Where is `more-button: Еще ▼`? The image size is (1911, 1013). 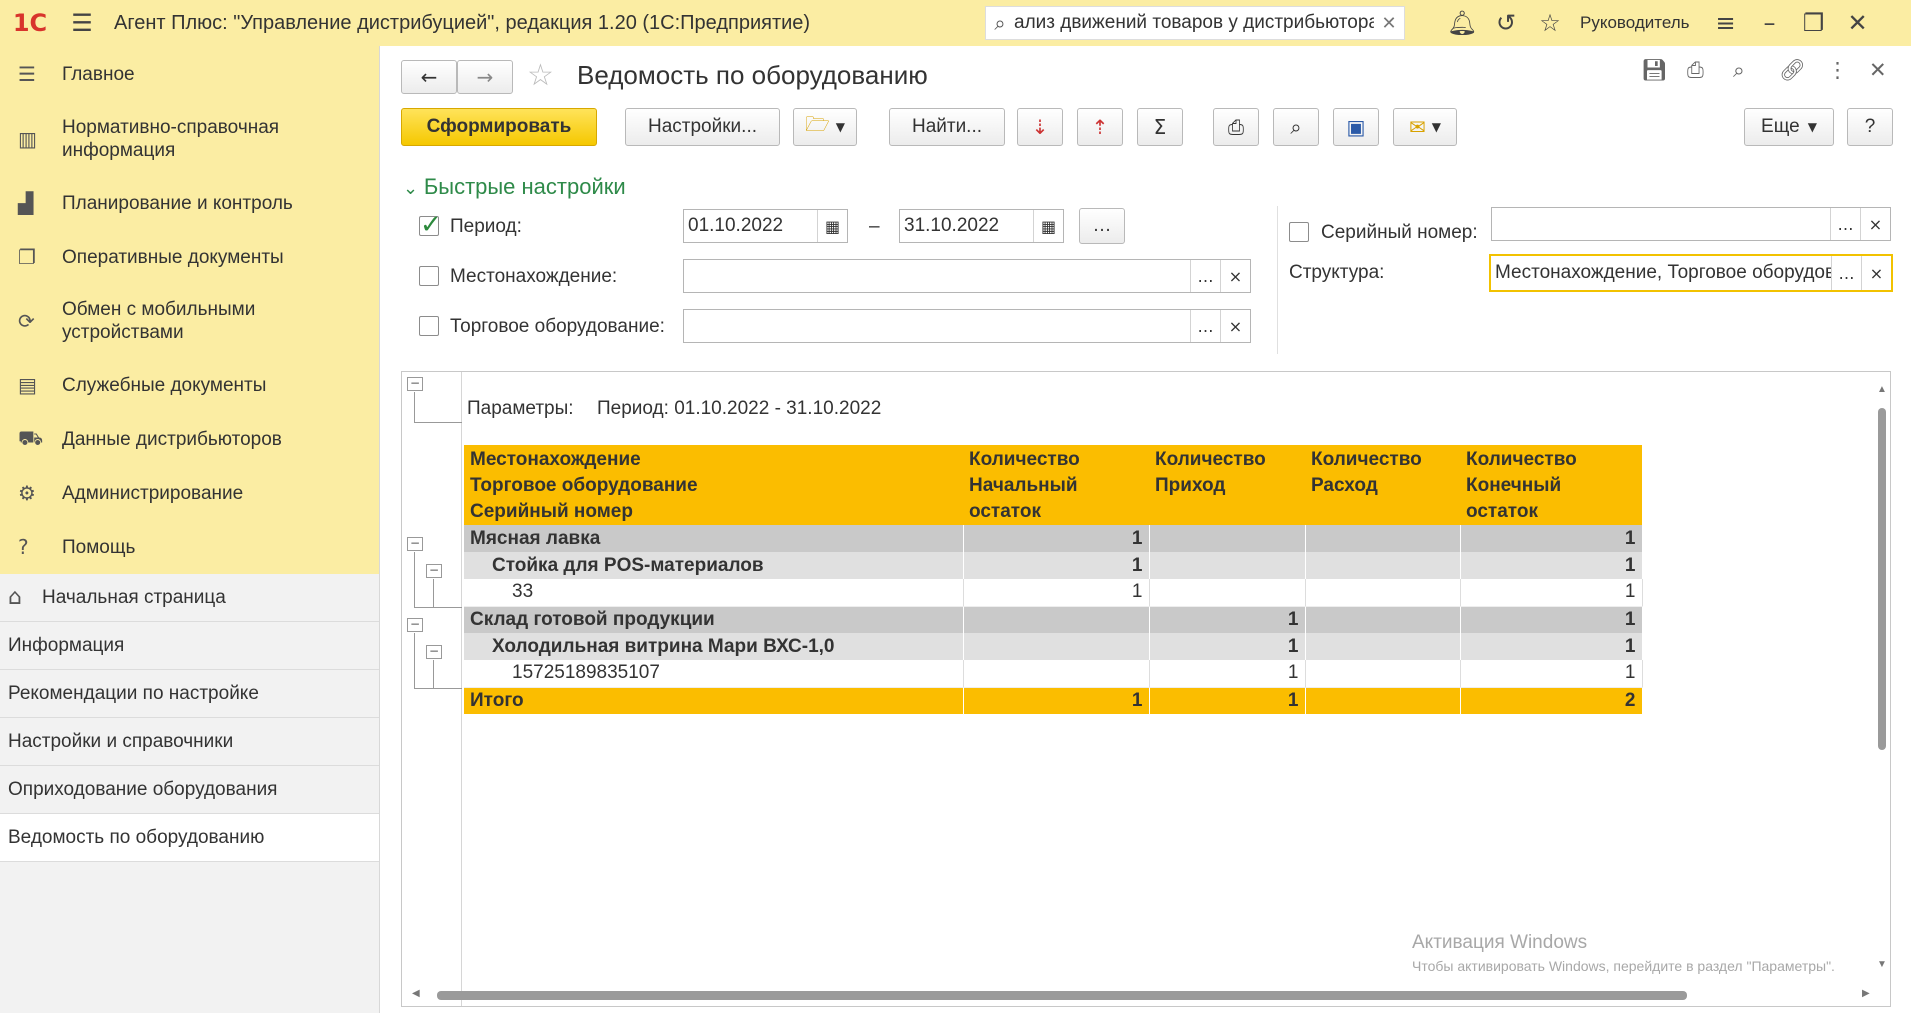 more-button: Еще ▼ is located at coordinates (1789, 127).